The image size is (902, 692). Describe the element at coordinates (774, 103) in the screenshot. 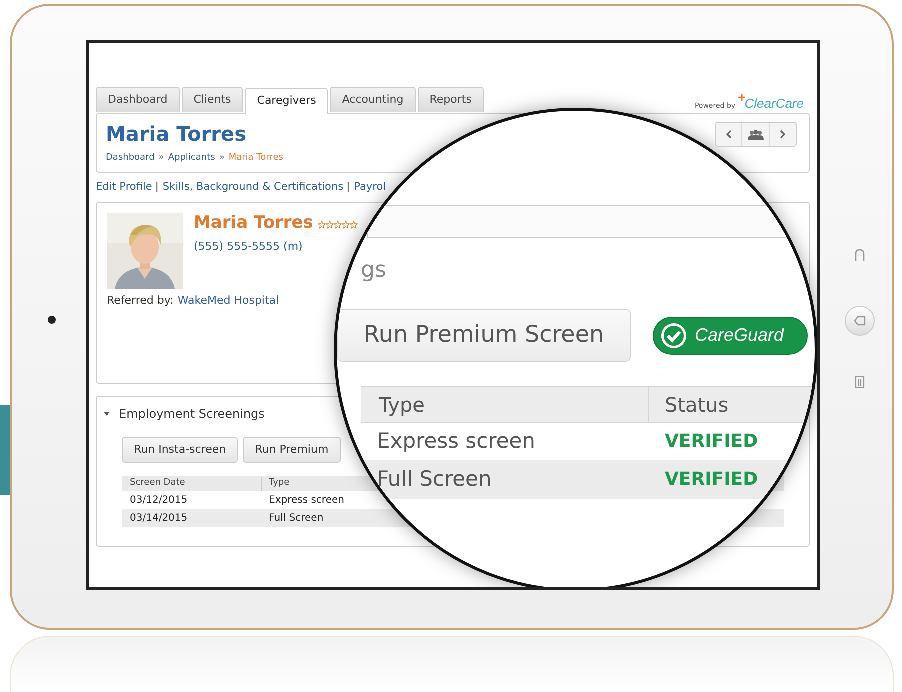

I see `brand-logo: ClearCare` at that location.